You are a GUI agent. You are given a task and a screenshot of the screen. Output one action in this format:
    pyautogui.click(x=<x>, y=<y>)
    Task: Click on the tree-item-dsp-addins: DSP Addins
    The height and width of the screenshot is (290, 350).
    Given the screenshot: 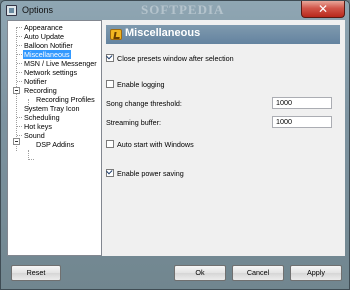 What is the action you would take?
    pyautogui.click(x=55, y=144)
    